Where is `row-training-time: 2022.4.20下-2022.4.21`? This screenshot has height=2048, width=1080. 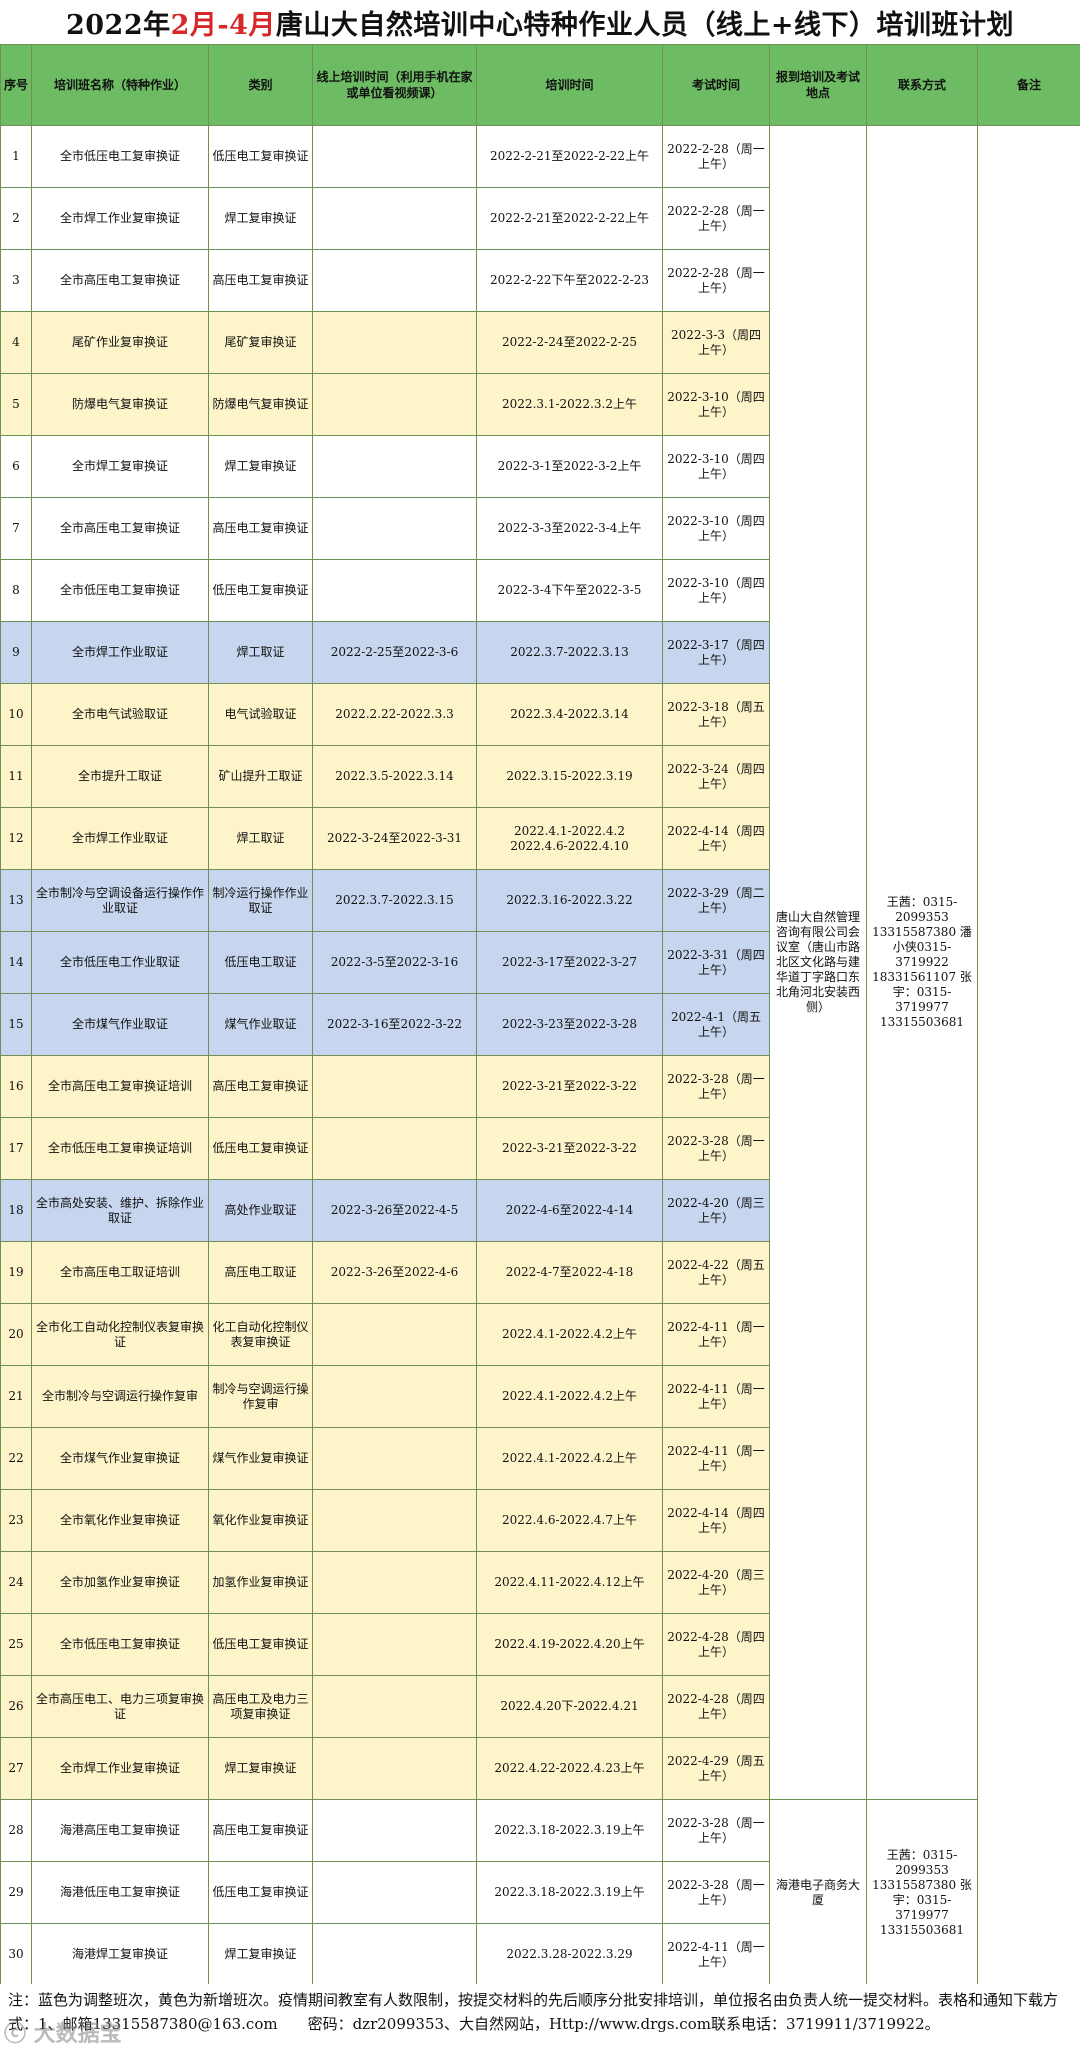
row-training-time: 2022.4.20下-2022.4.21 is located at coordinates (570, 1707).